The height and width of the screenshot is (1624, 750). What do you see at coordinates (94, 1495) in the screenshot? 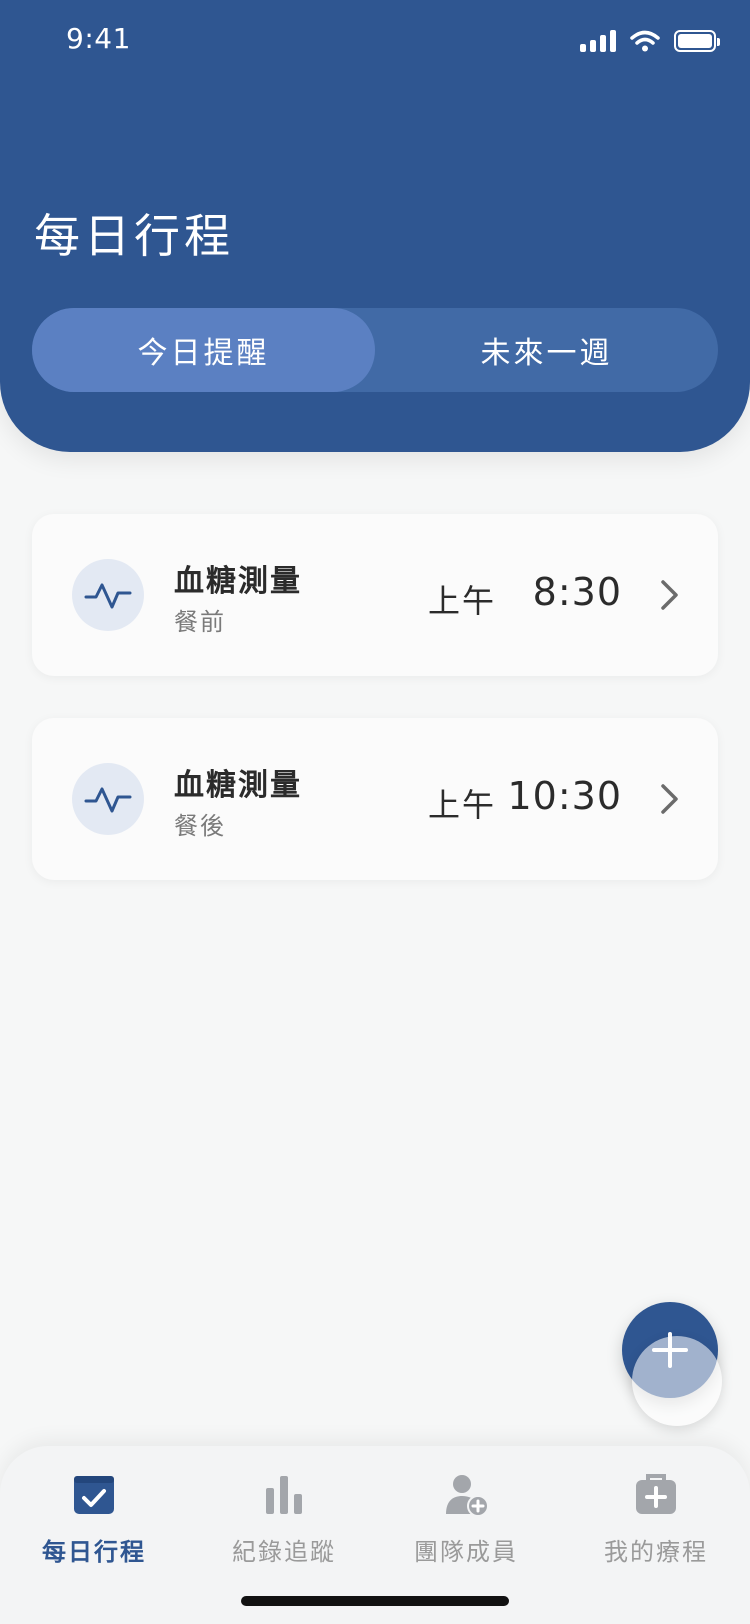
I see `calendar-check-icon` at bounding box center [94, 1495].